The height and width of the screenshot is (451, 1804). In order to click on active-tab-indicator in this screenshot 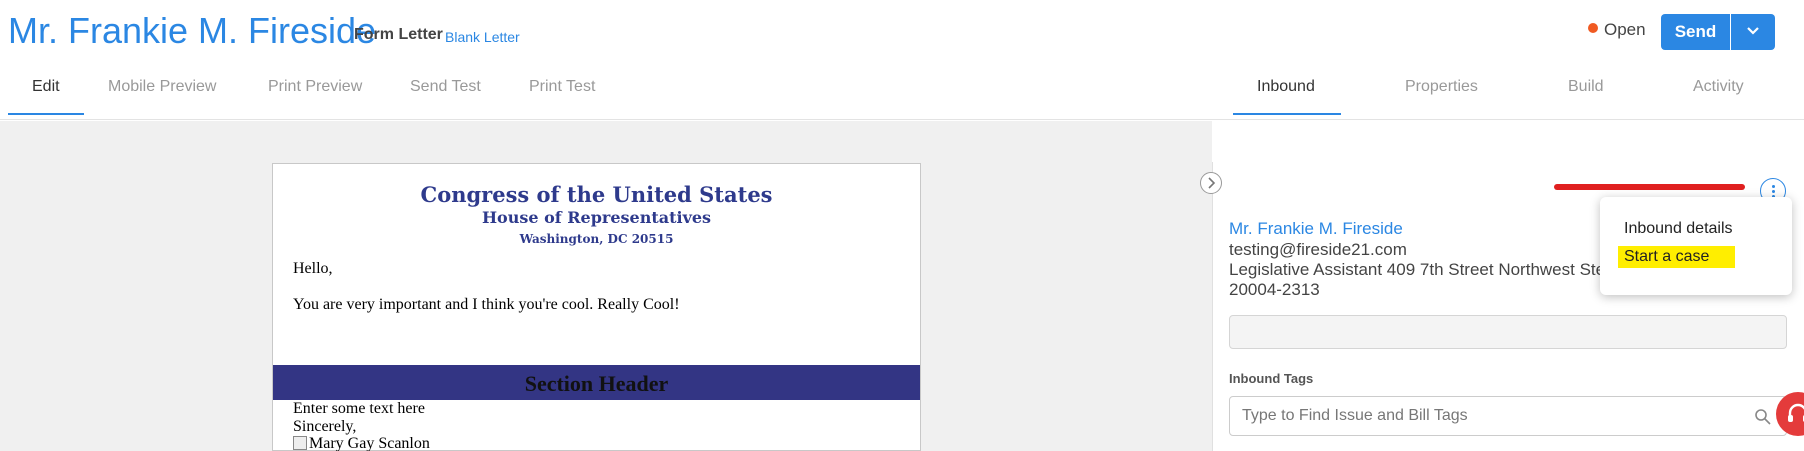, I will do `click(46, 114)`.